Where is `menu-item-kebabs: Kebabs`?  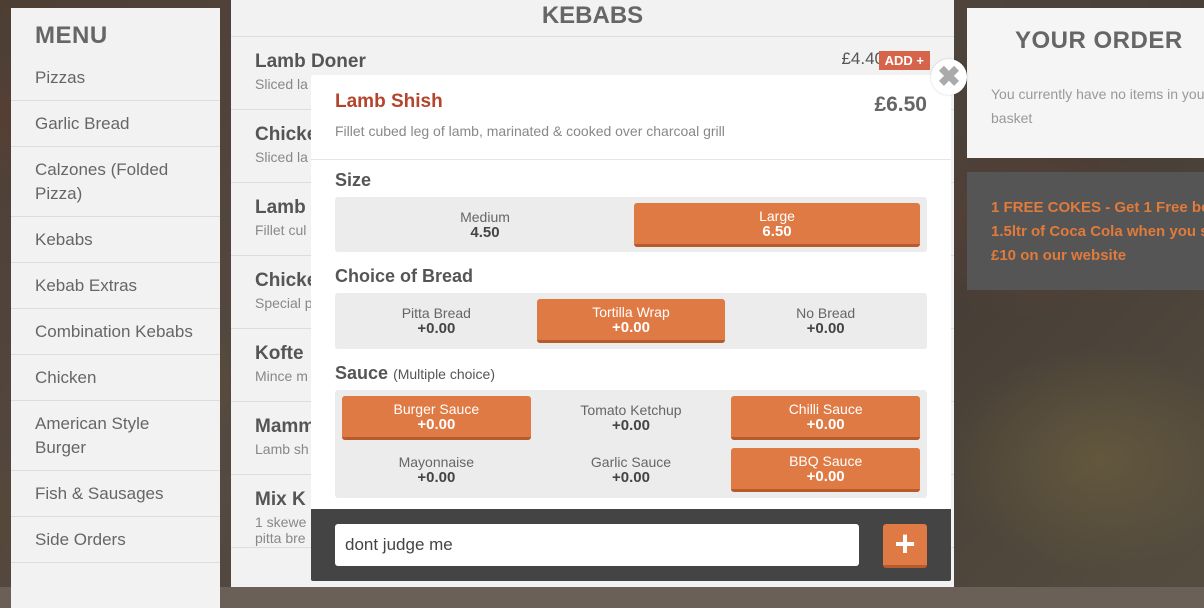 menu-item-kebabs: Kebabs is located at coordinates (115, 240).